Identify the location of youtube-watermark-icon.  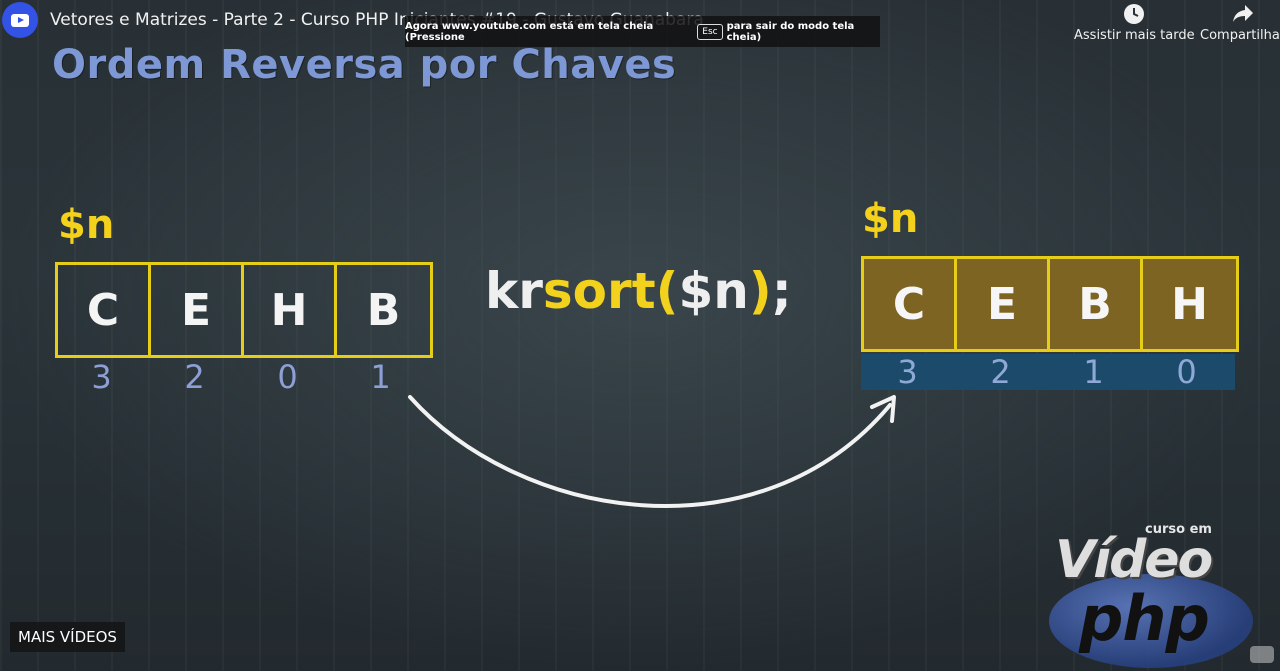
(1262, 654).